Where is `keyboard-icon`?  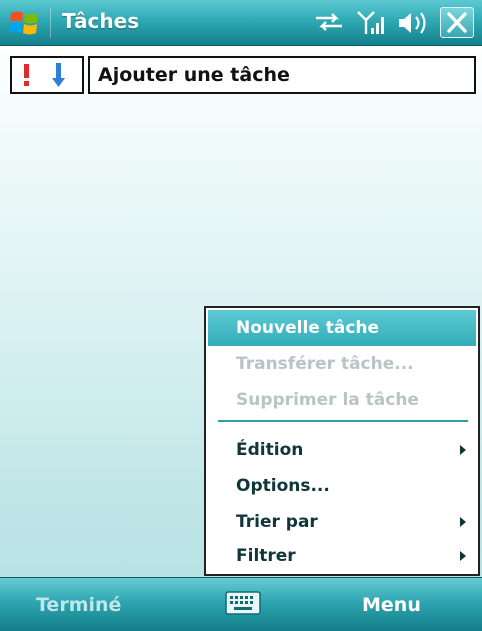 keyboard-icon is located at coordinates (243, 603).